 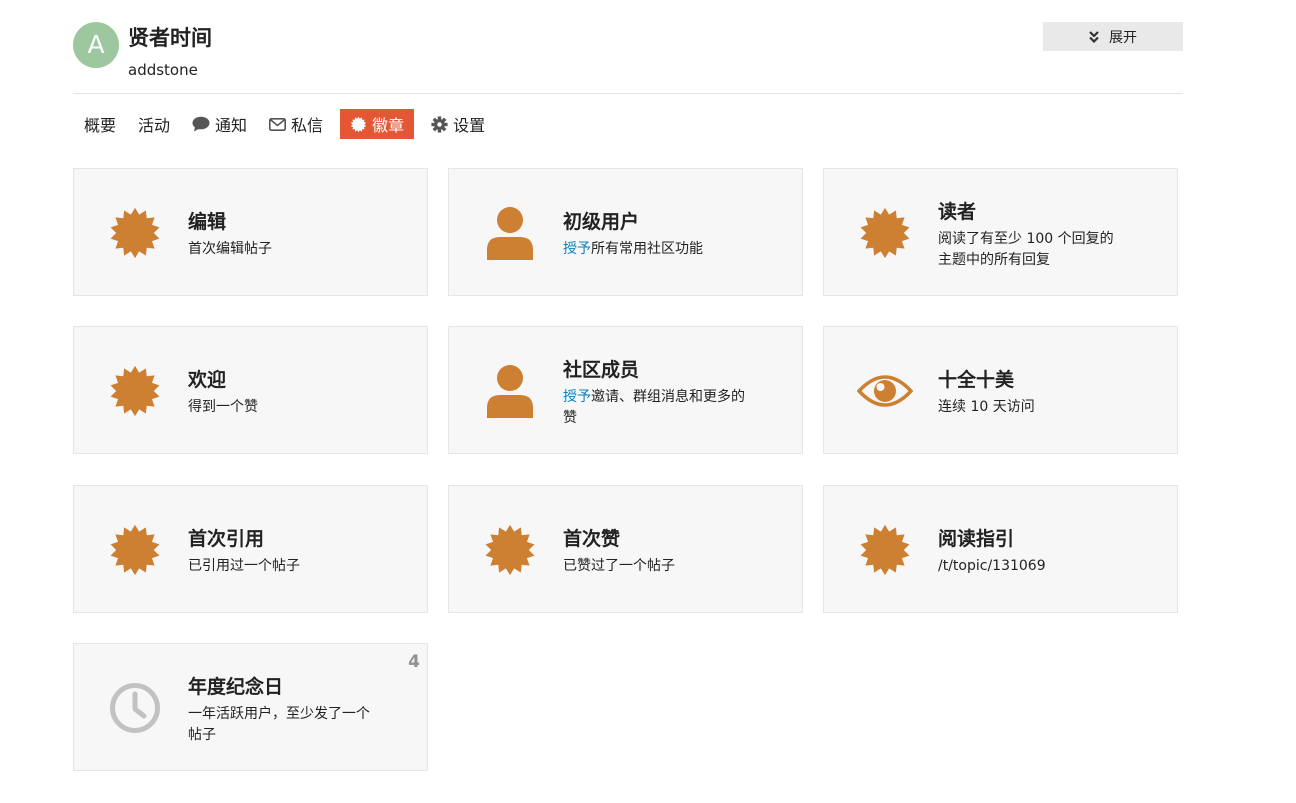 I want to click on badge-description-text: 所有常用社区功能, so click(x=647, y=249).